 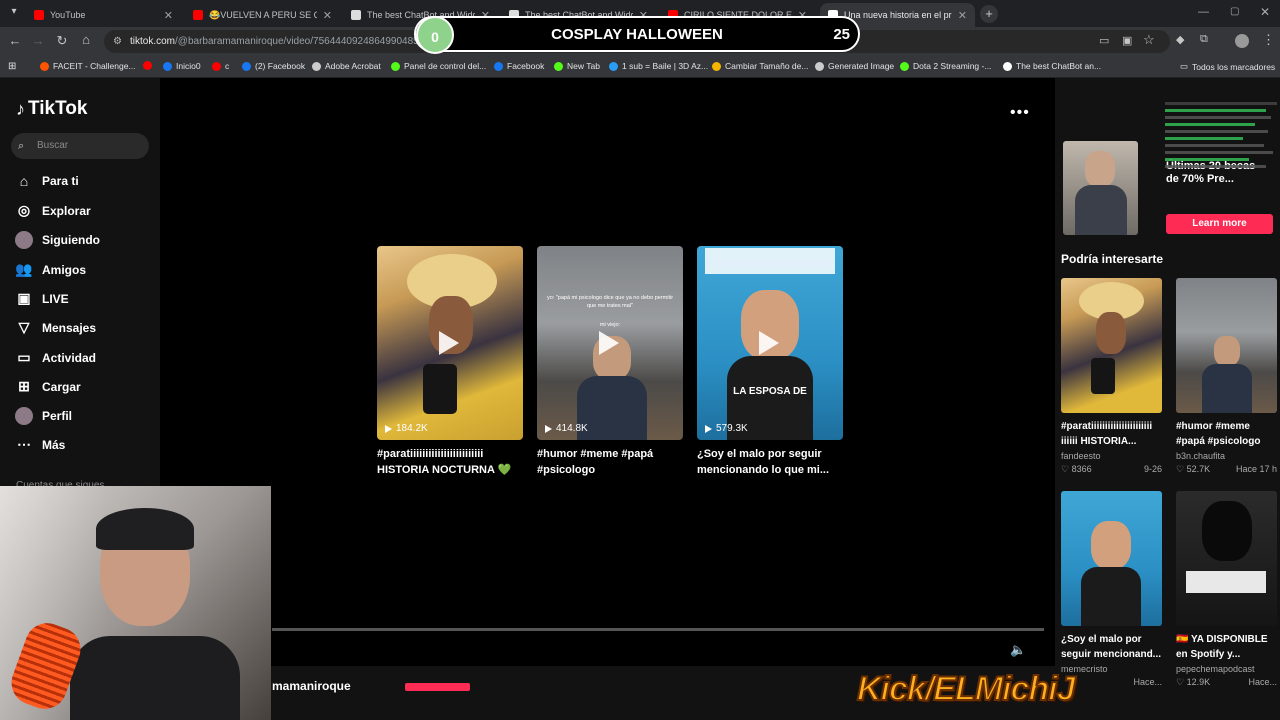 What do you see at coordinates (182, 66) in the screenshot?
I see `bookmark-item: Inicio0` at bounding box center [182, 66].